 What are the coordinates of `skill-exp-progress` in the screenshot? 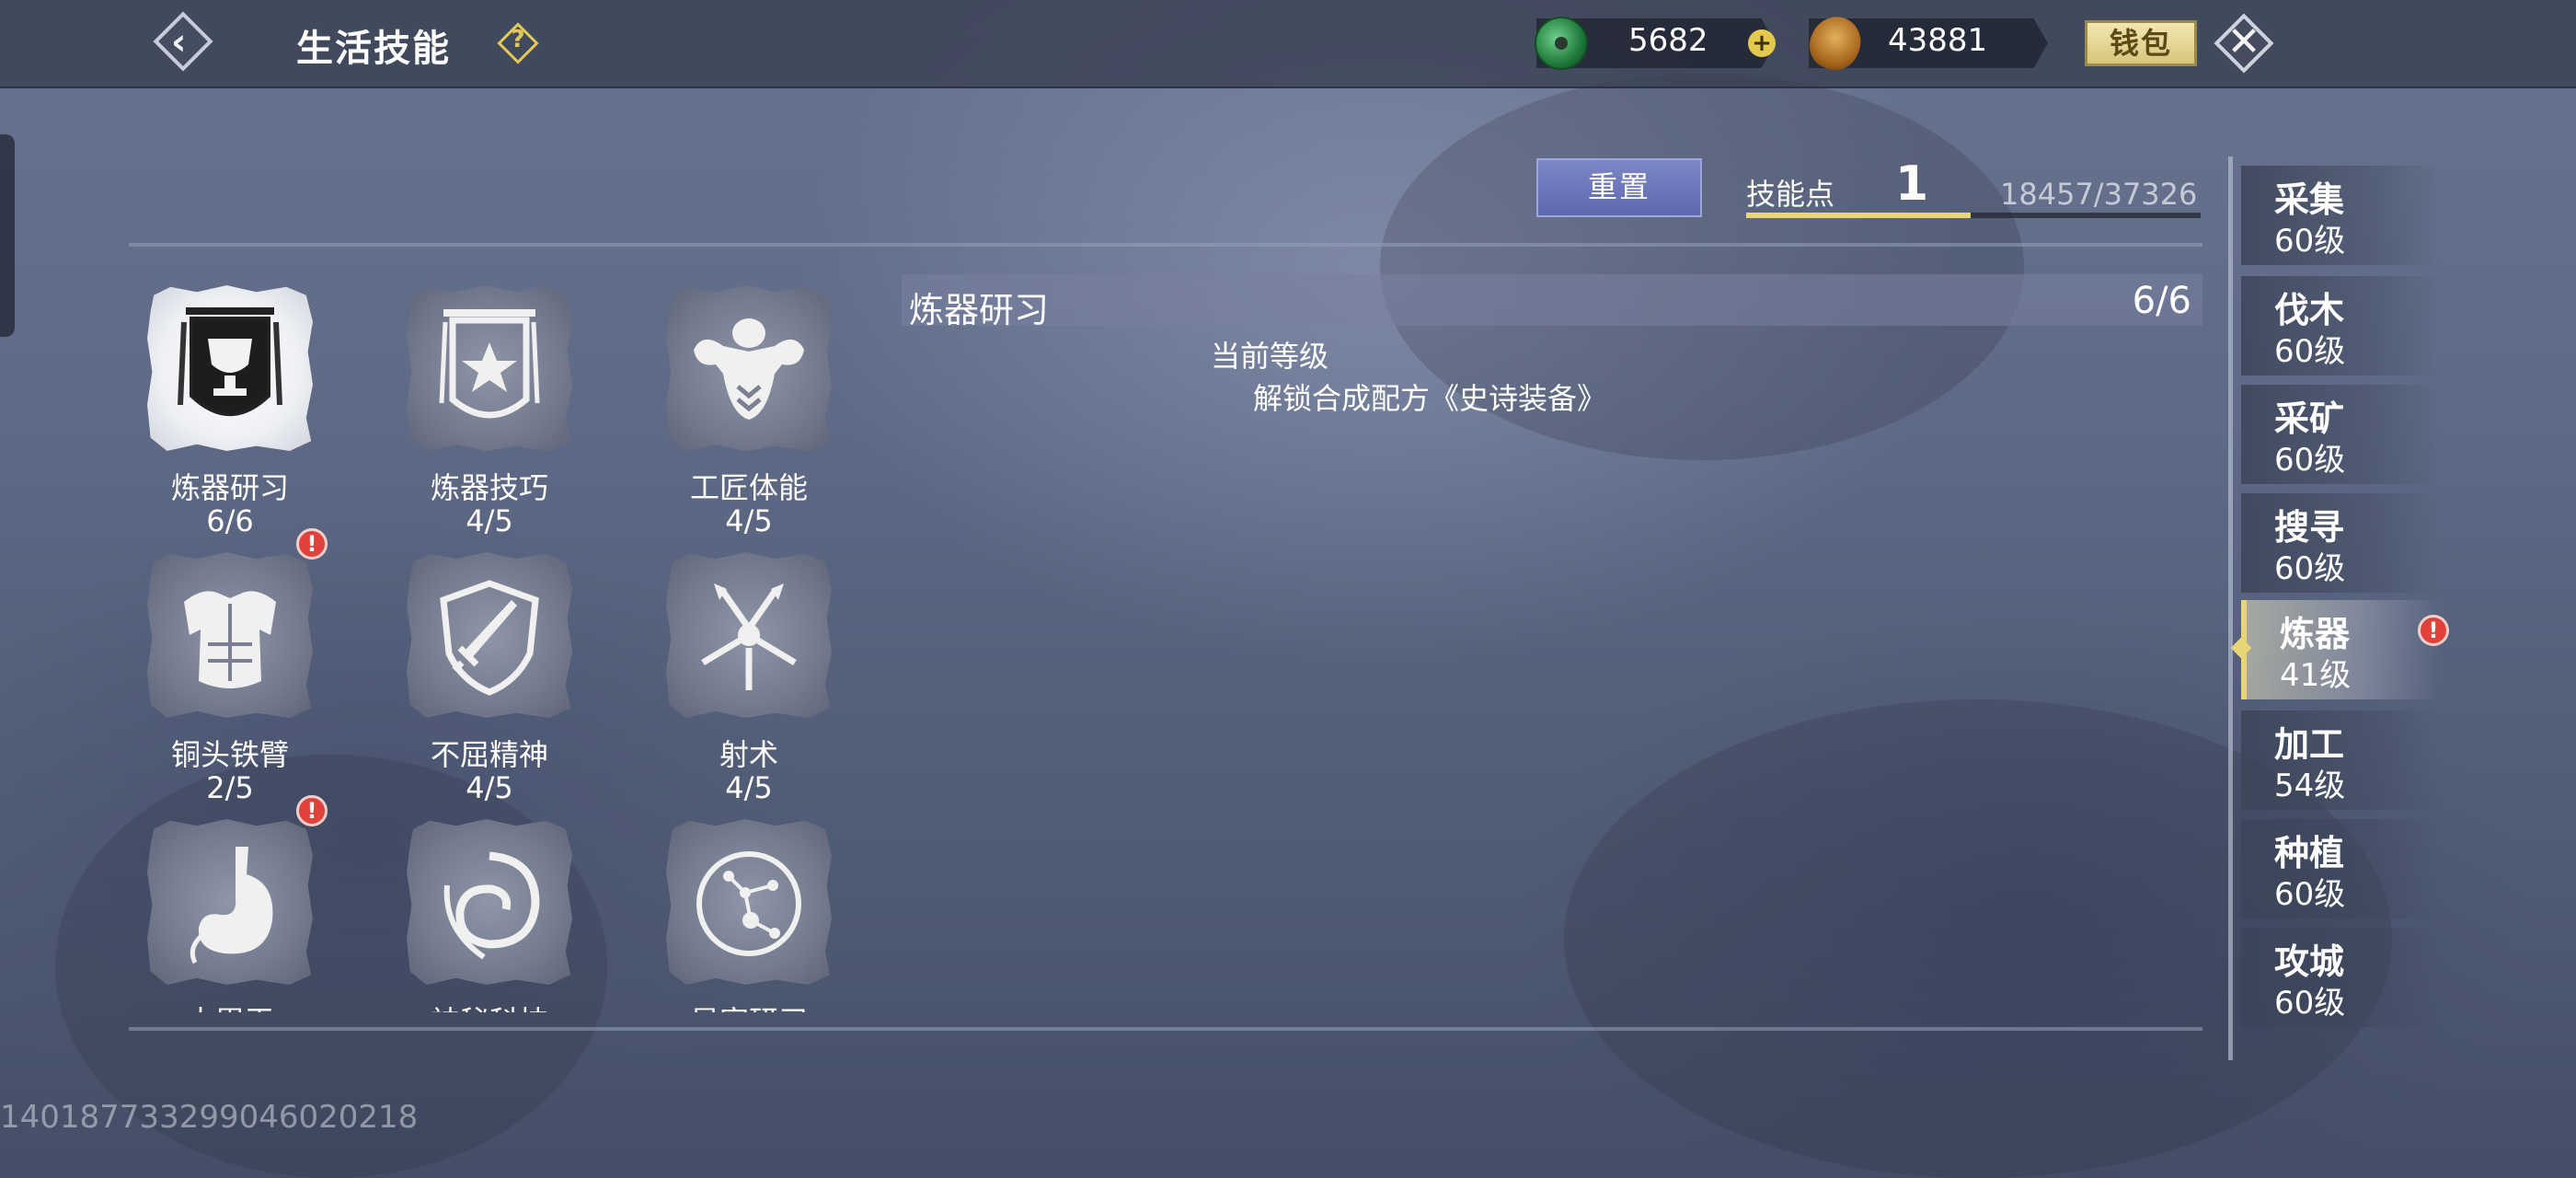 It's located at (1974, 215).